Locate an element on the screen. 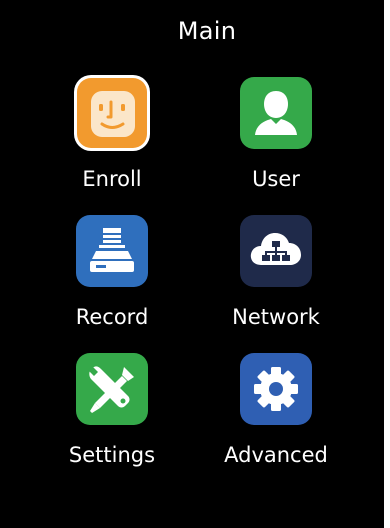  menu-item-user: User is located at coordinates (276, 137).